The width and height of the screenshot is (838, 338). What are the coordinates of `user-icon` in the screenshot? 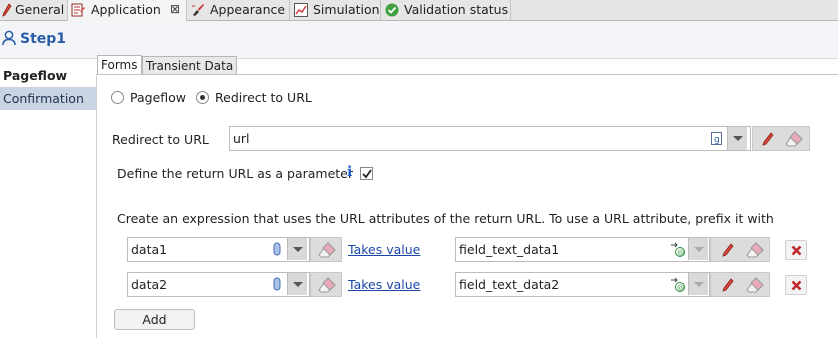 It's located at (9, 38).